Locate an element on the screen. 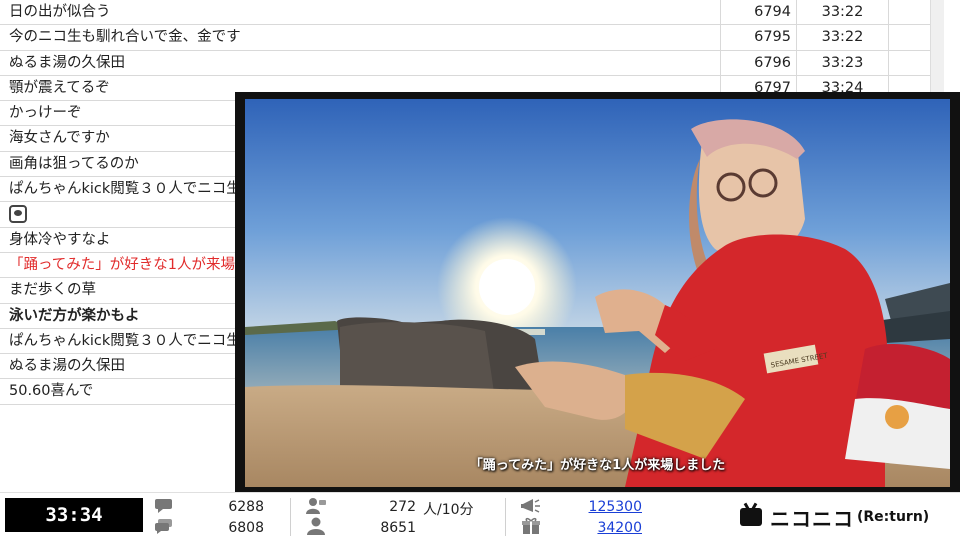 This screenshot has width=960, height=540. comment-time: 33:23 is located at coordinates (842, 62).